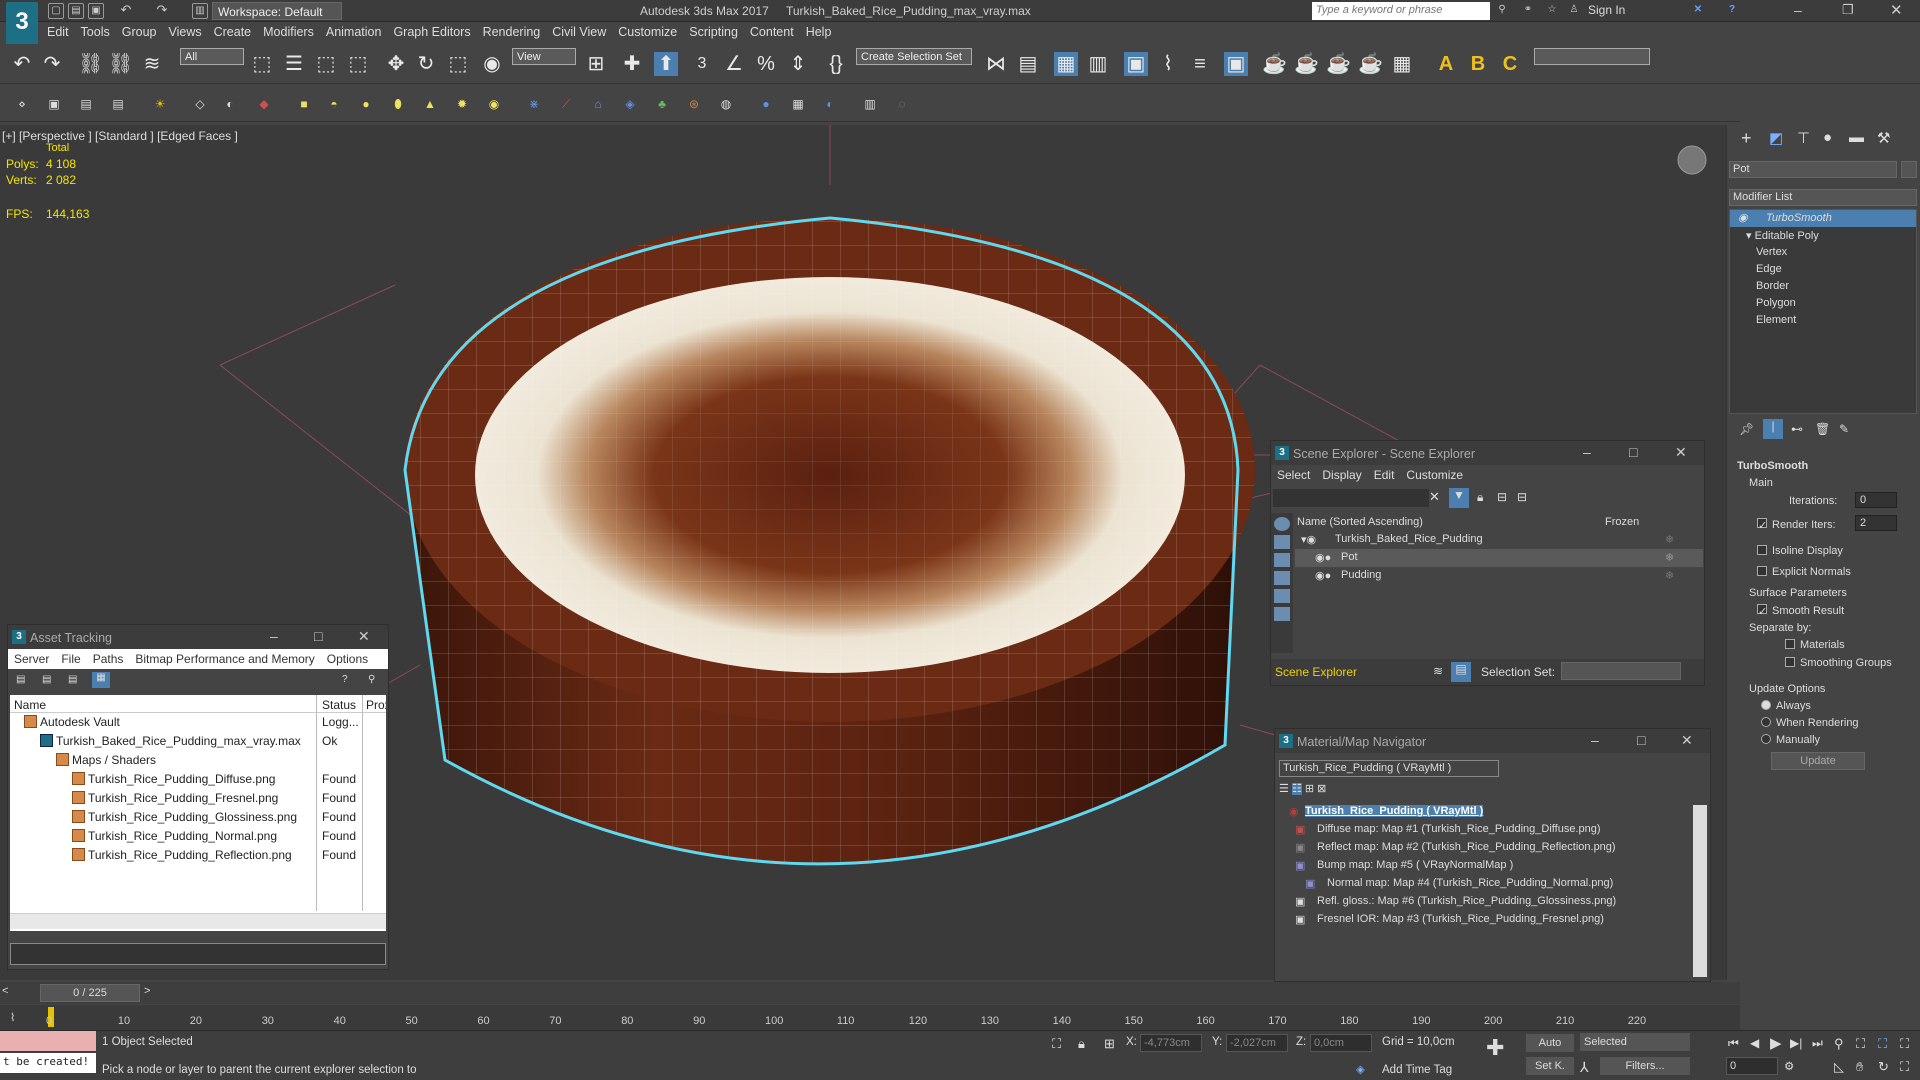 Image resolution: width=1920 pixels, height=1080 pixels. What do you see at coordinates (1762, 571) in the screenshot?
I see `explicit-normals-checkbox` at bounding box center [1762, 571].